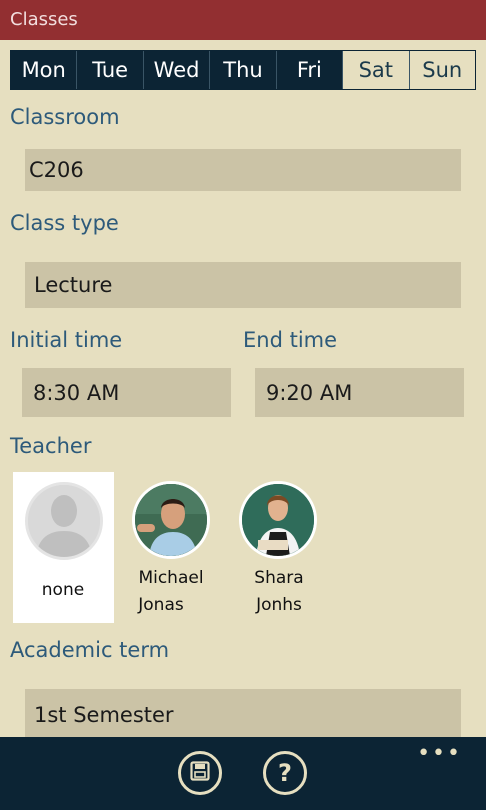 This screenshot has height=810, width=486. Describe the element at coordinates (359, 392) in the screenshot. I see `end-time-picker: 9:20 AM` at that location.